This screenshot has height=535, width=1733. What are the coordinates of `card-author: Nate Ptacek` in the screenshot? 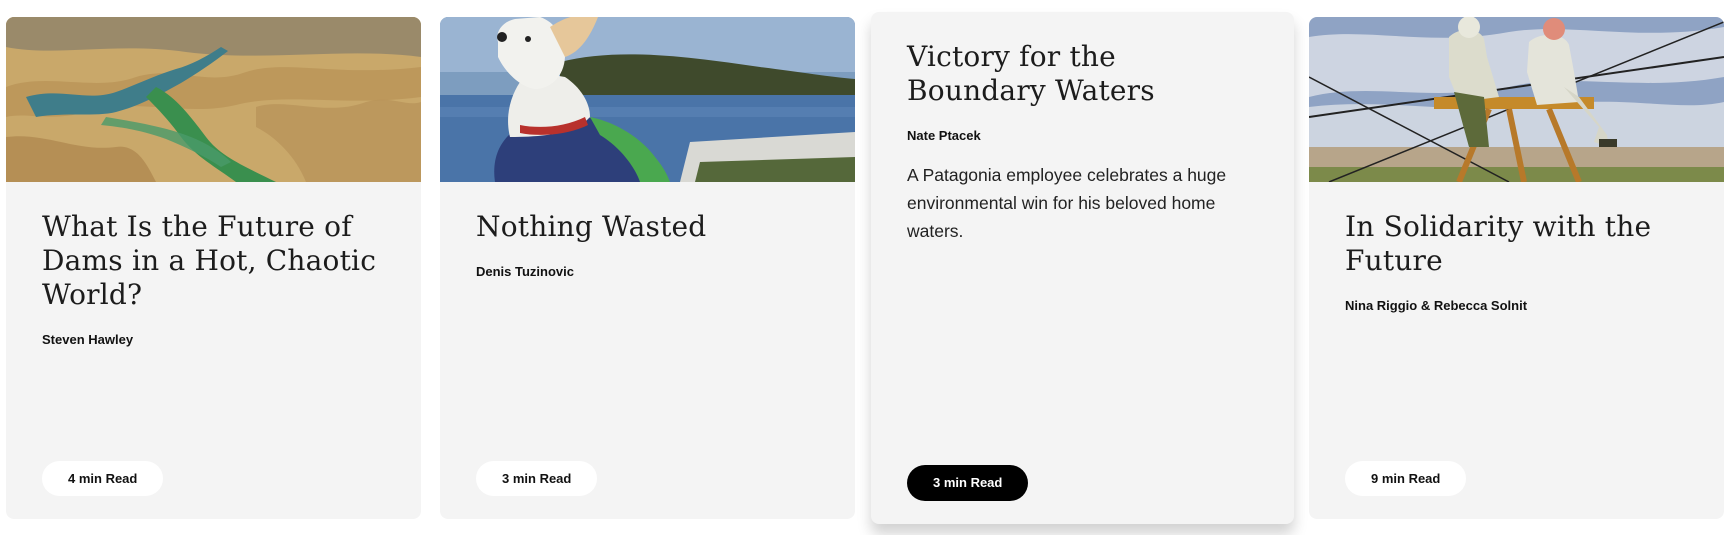 It's located at (944, 135).